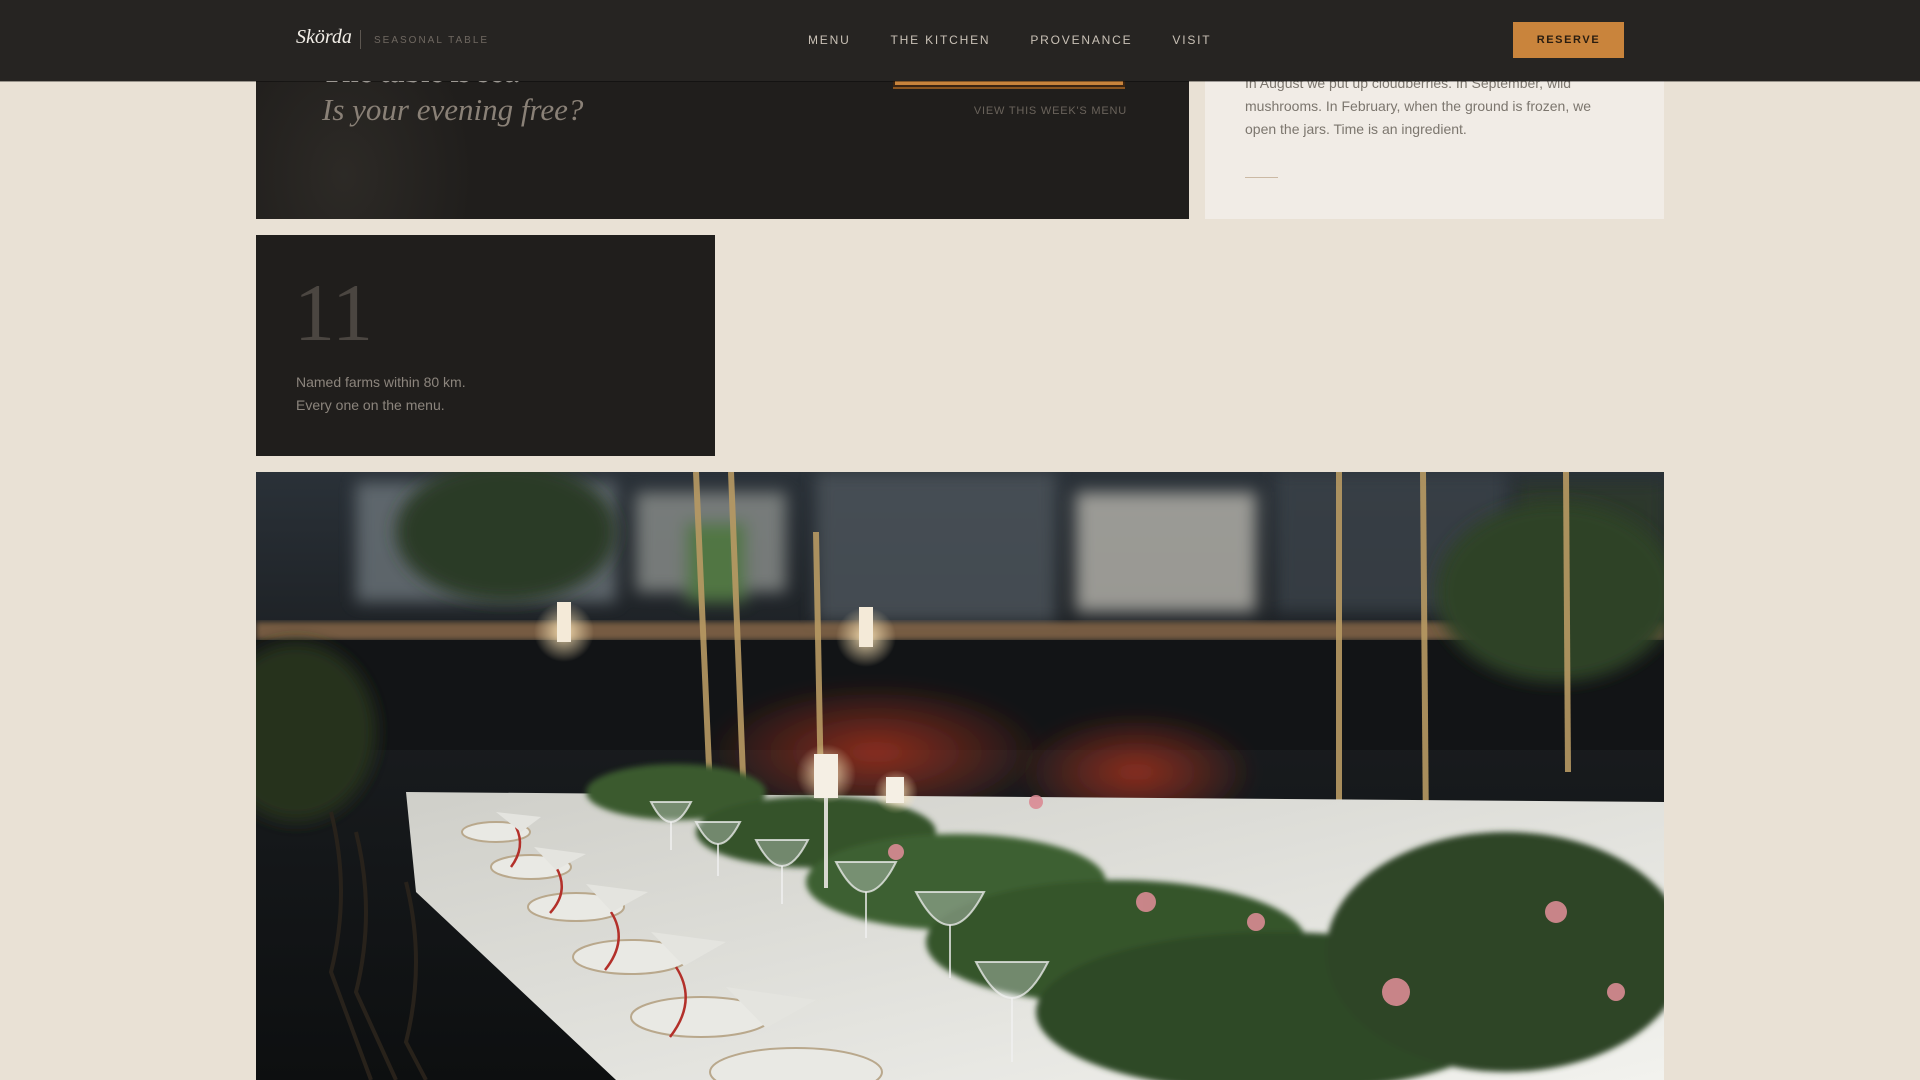 The image size is (1920, 1080). What do you see at coordinates (1081, 40) in the screenshot?
I see `nav-item-provenance: PROVENANCE` at bounding box center [1081, 40].